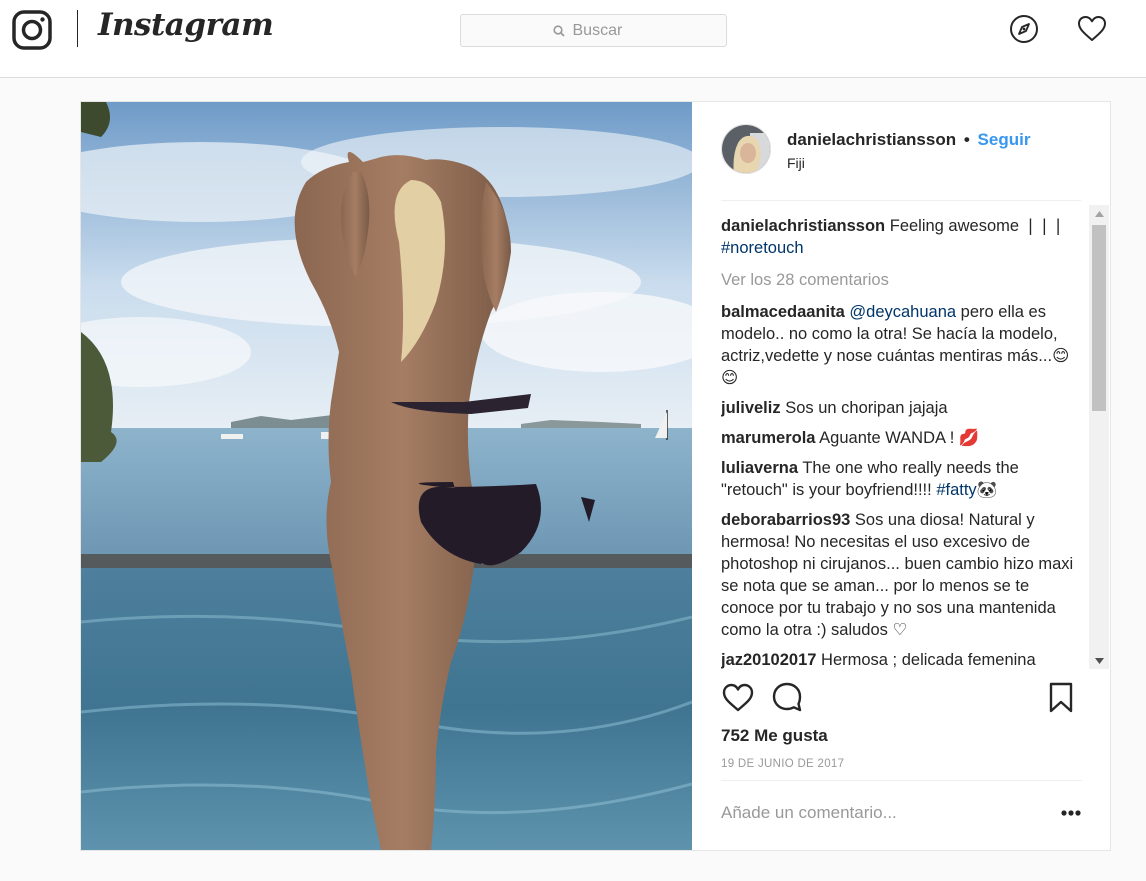  I want to click on scroll-down-arrow-icon, so click(1099, 660).